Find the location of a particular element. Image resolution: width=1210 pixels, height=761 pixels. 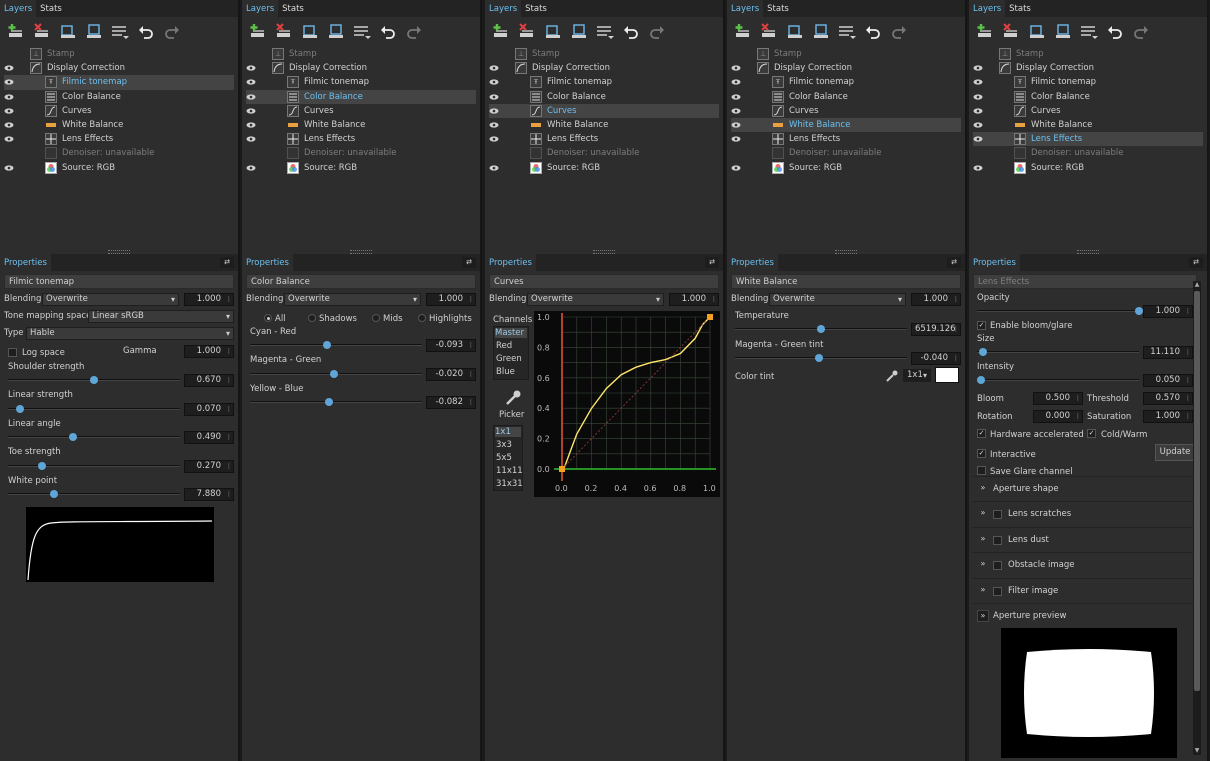

linear-strength-slider is located at coordinates (94, 409).